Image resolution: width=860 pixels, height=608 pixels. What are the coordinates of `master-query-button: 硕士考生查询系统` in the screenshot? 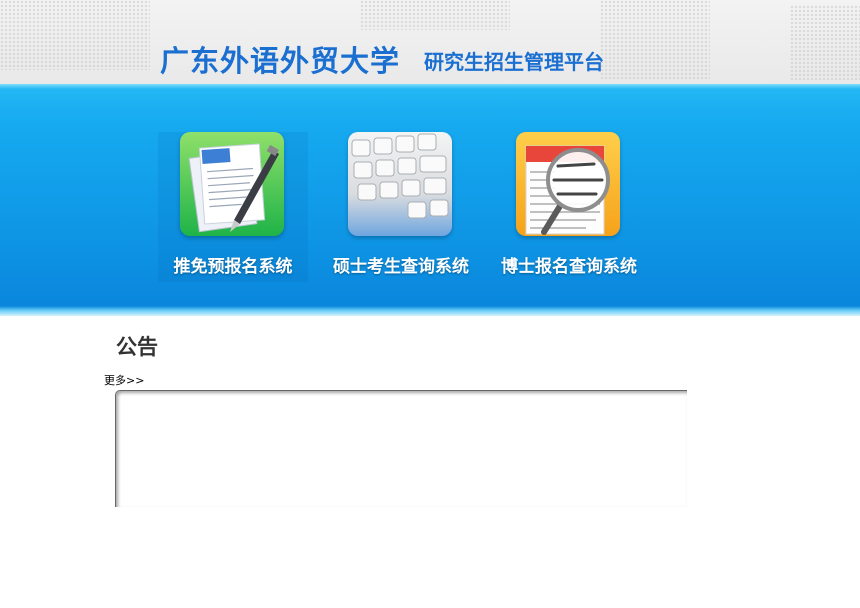 It's located at (401, 207).